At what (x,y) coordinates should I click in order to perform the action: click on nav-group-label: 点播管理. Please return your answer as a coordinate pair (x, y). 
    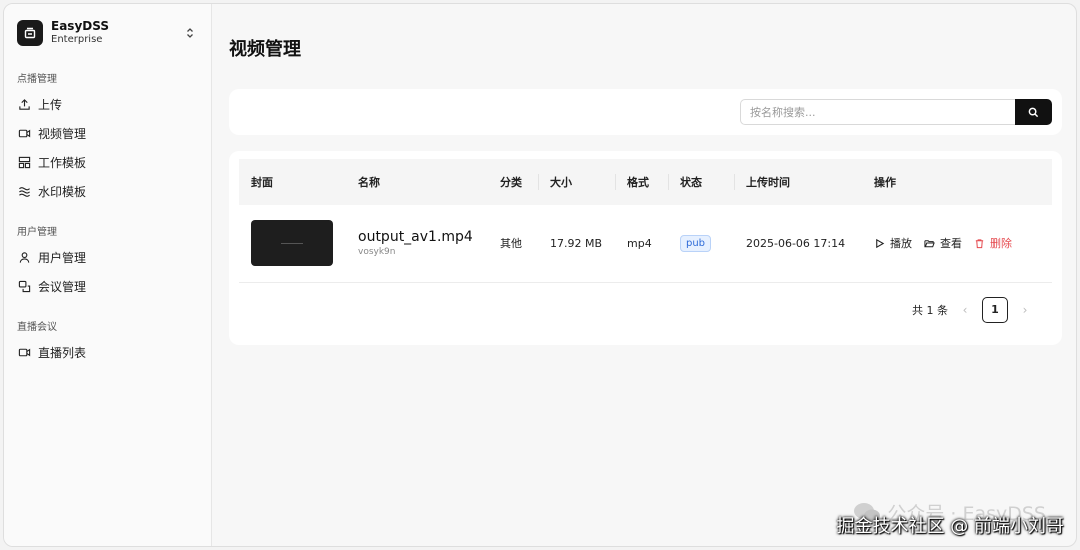
    Looking at the image, I should click on (37, 79).